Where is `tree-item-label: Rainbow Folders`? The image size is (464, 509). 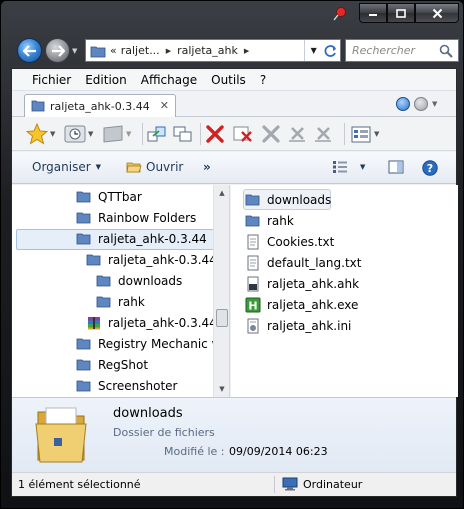 tree-item-label: Rainbow Folders is located at coordinates (147, 218).